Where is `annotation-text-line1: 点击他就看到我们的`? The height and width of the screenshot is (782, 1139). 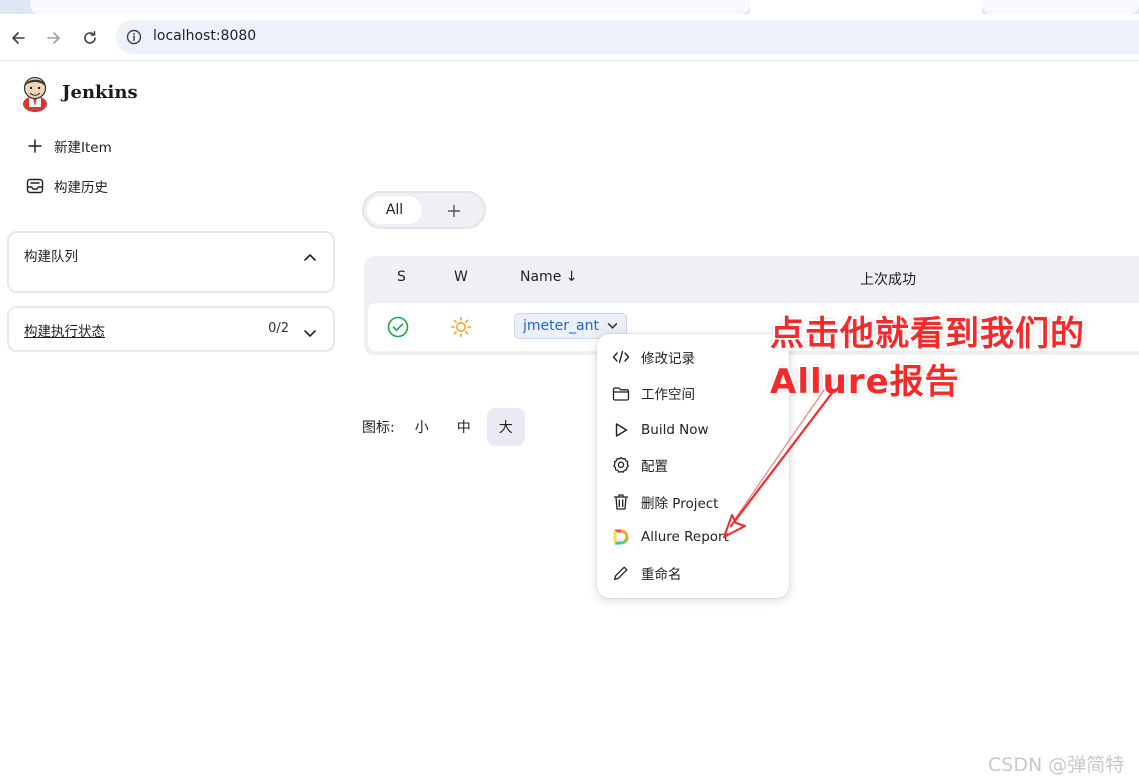 annotation-text-line1: 点击他就看到我们的 is located at coordinates (927, 334).